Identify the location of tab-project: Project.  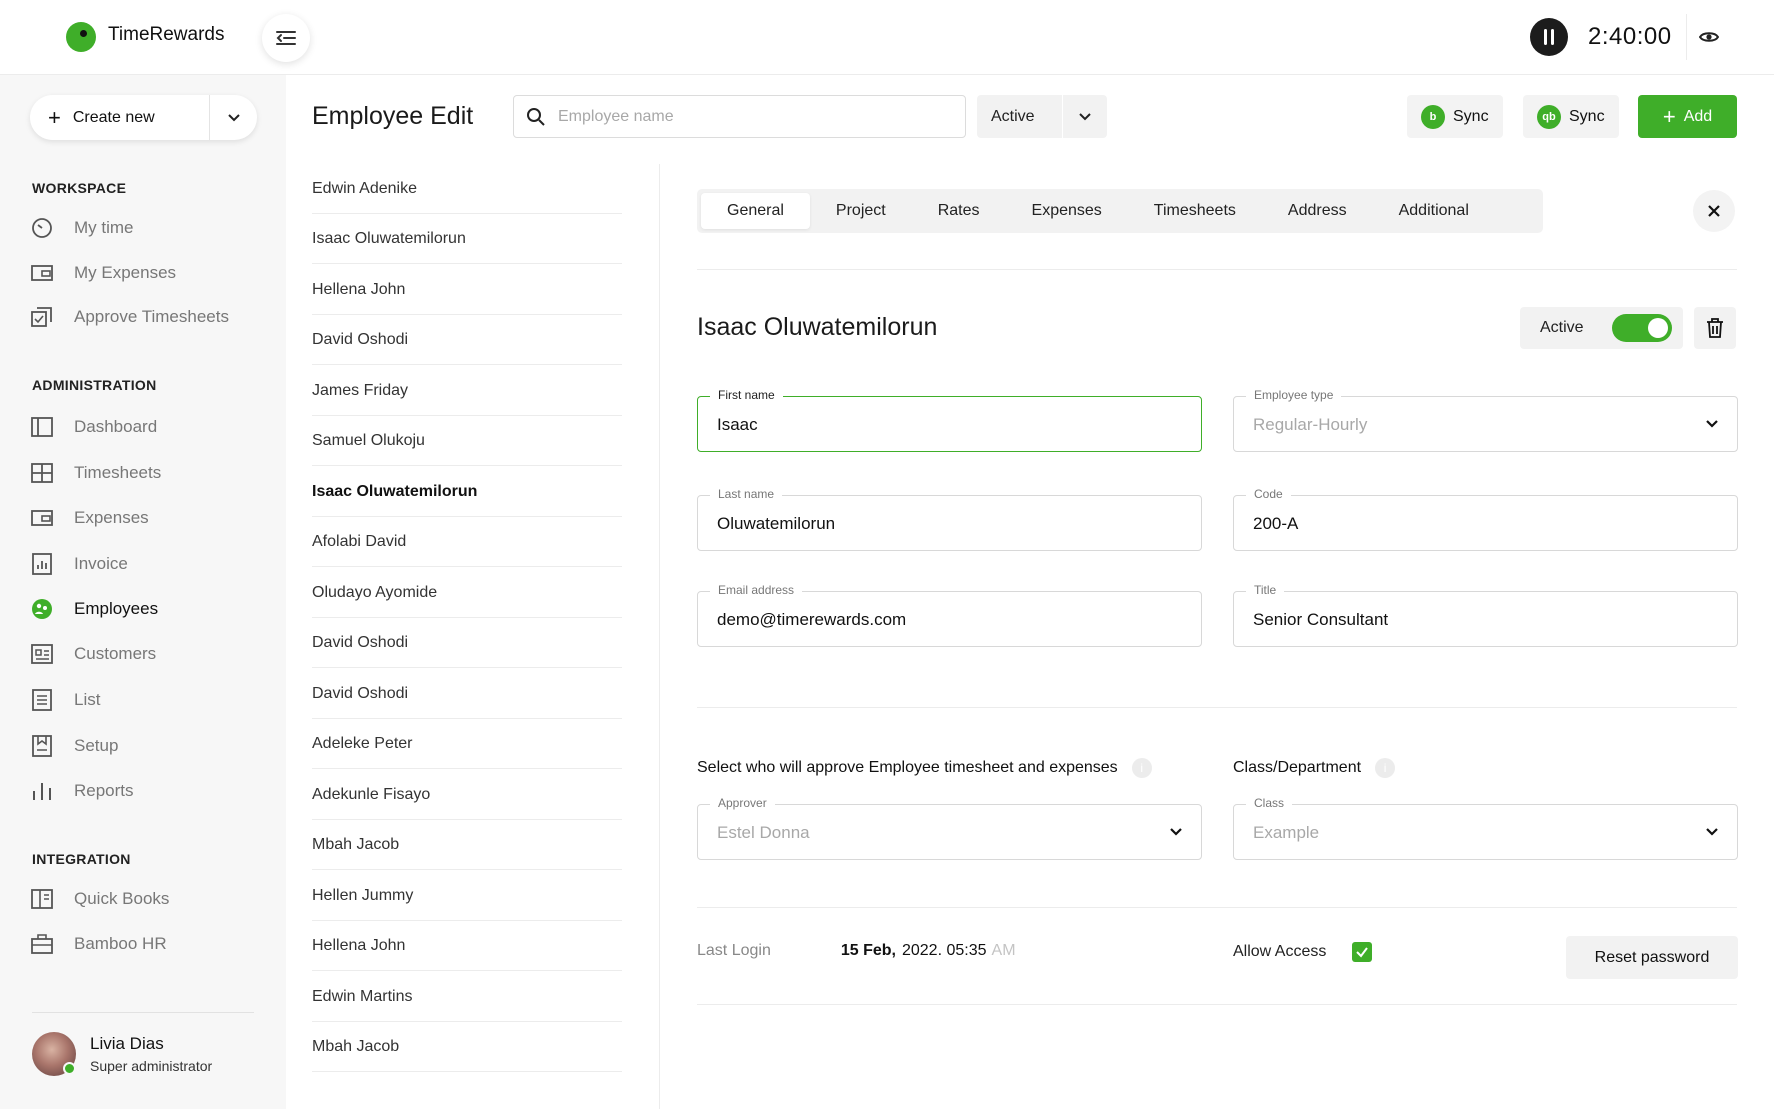
(861, 211).